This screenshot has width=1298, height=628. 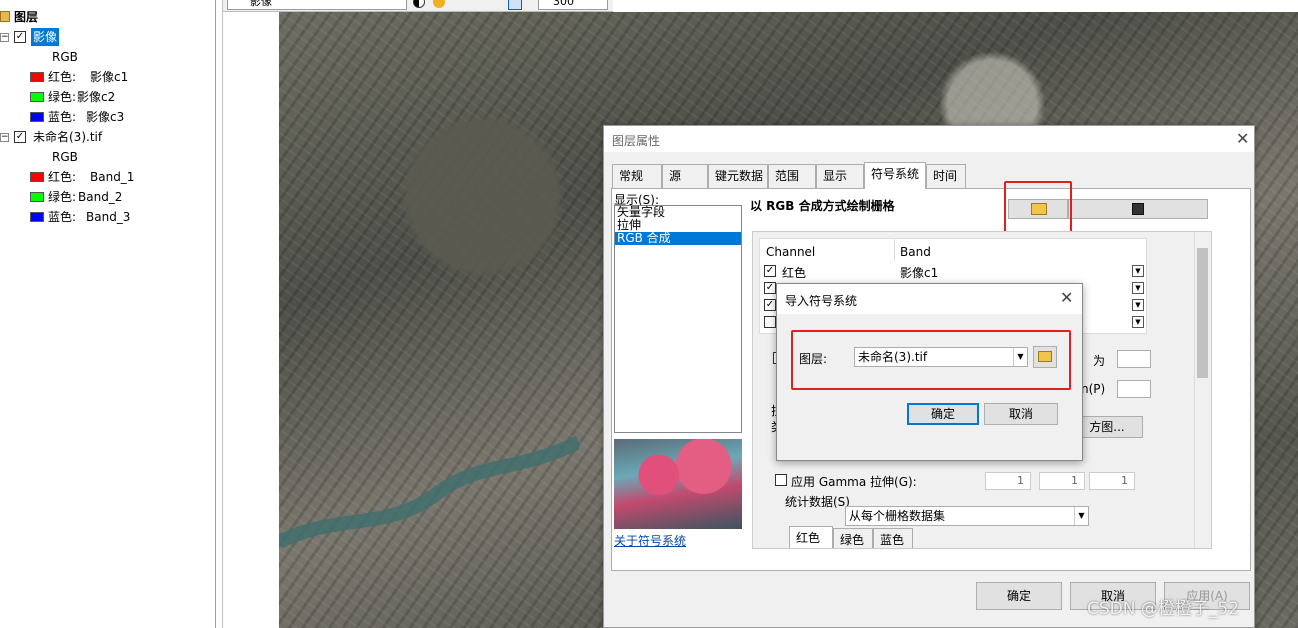 What do you see at coordinates (1099, 361) in the screenshot?
I see `nodata-suffix-label: 为` at bounding box center [1099, 361].